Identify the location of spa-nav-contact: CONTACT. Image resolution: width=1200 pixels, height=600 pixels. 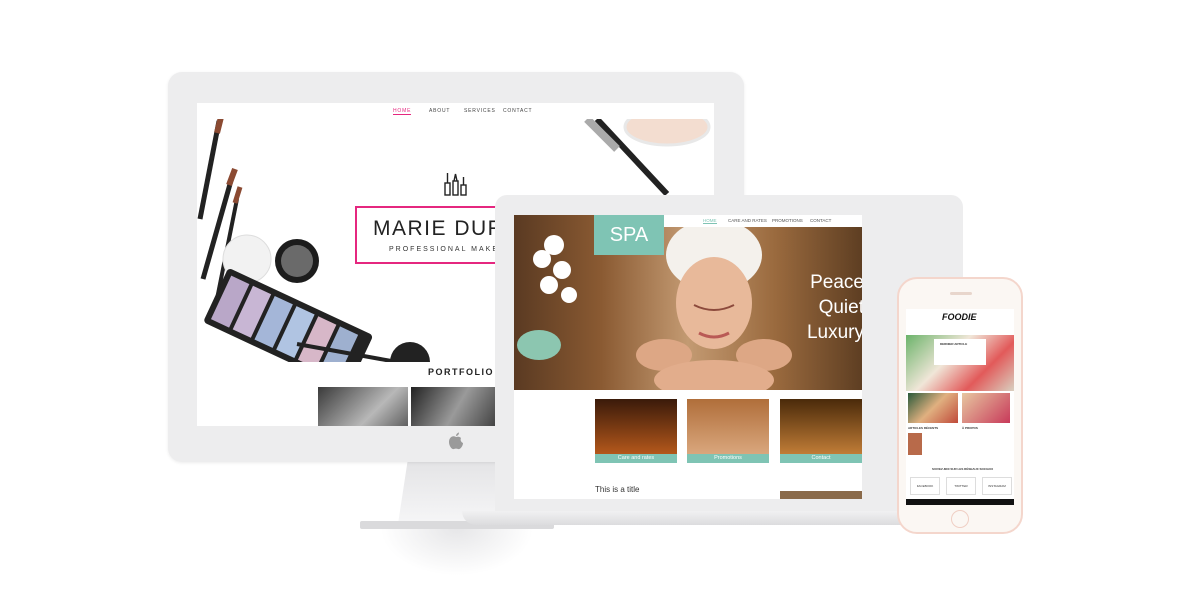
(820, 220).